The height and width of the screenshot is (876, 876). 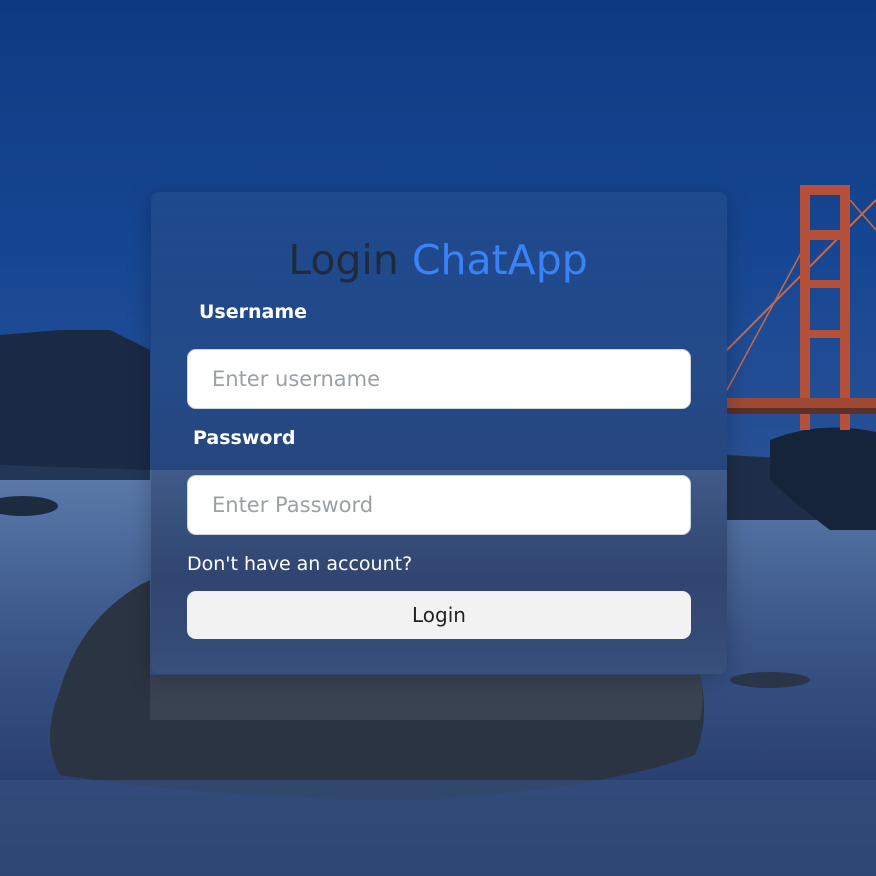 I want to click on password-input, so click(x=439, y=505).